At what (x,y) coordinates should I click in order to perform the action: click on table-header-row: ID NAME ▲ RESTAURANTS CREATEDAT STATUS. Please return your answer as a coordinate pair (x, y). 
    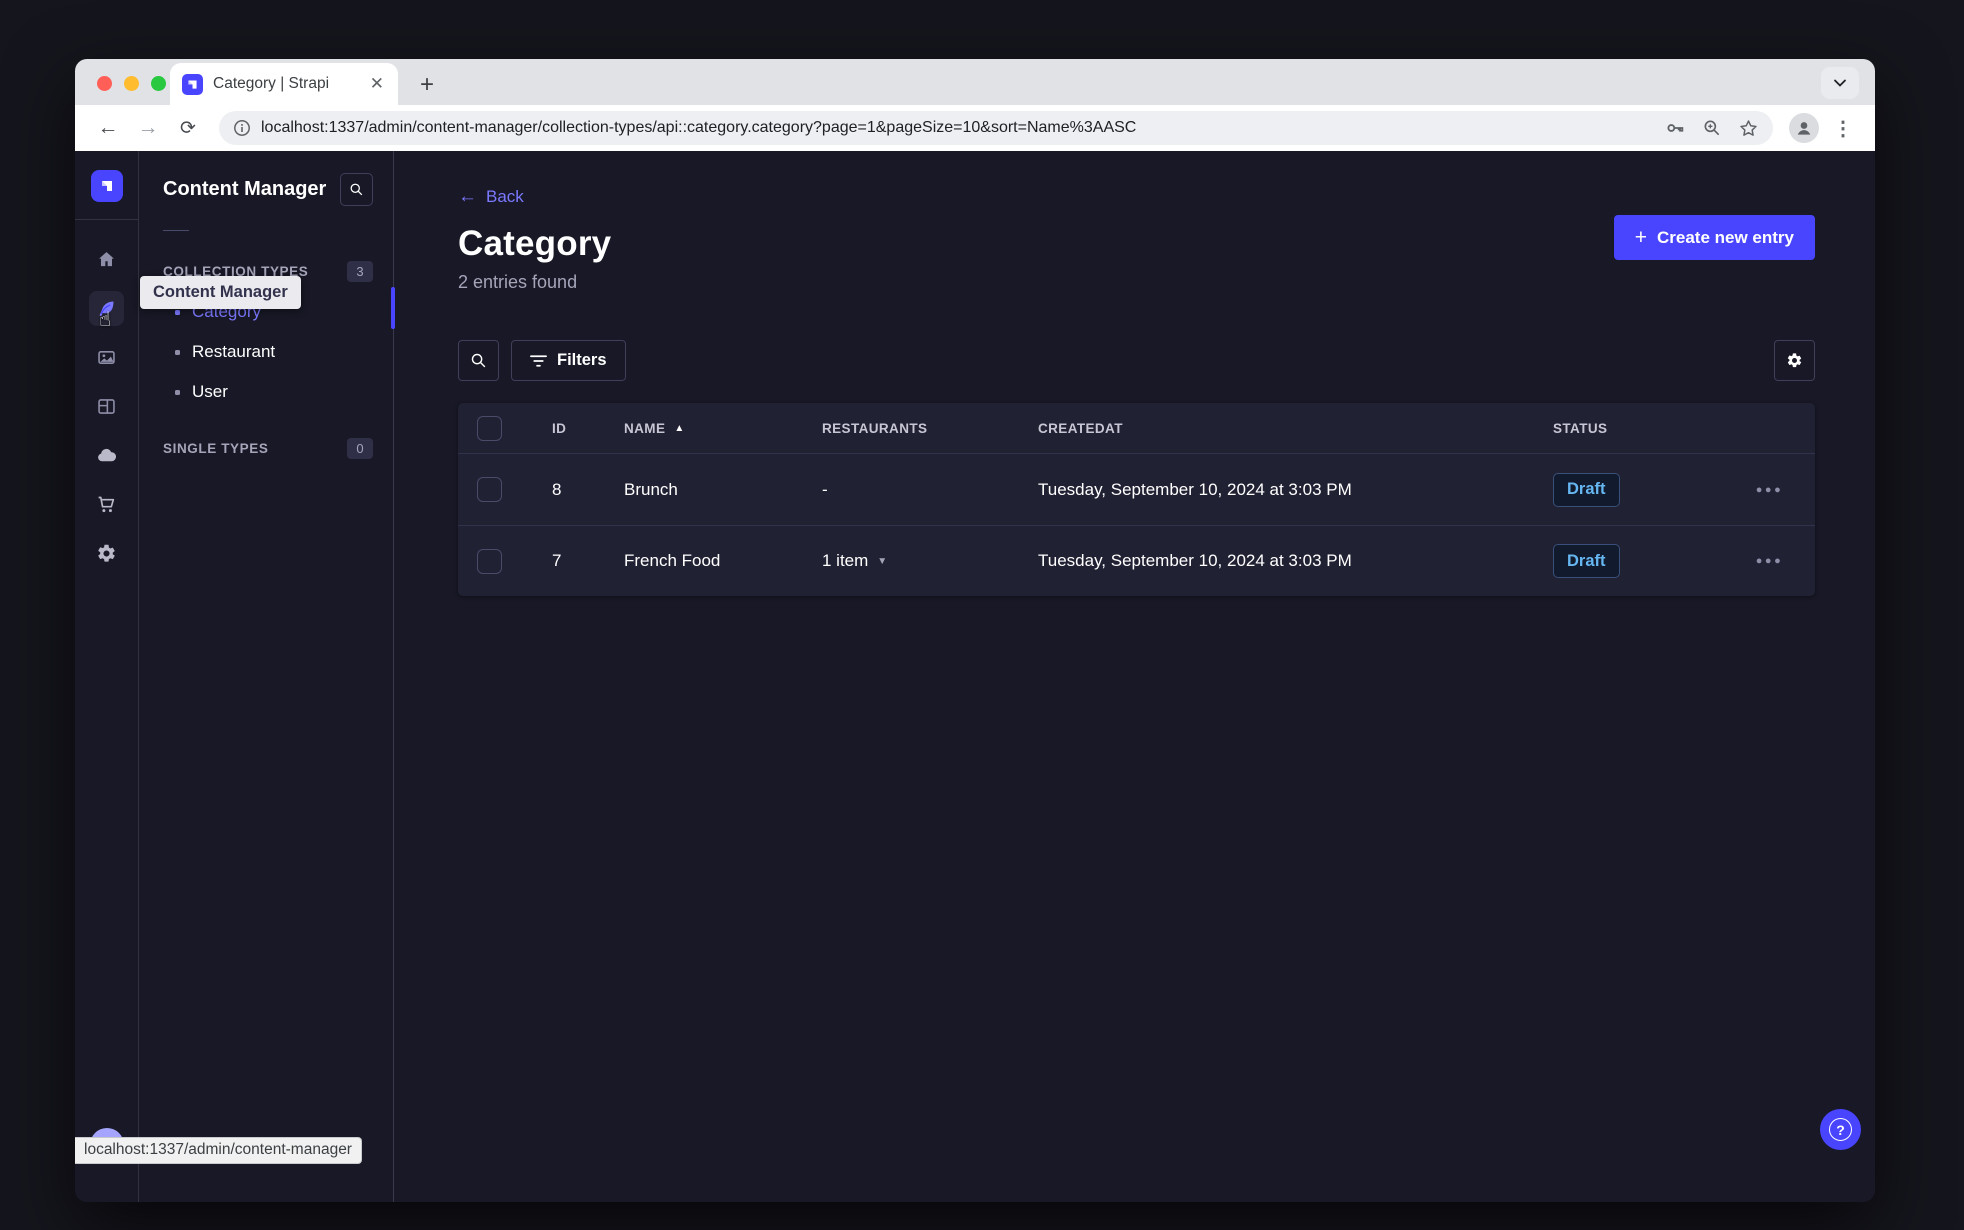
    Looking at the image, I should click on (1136, 428).